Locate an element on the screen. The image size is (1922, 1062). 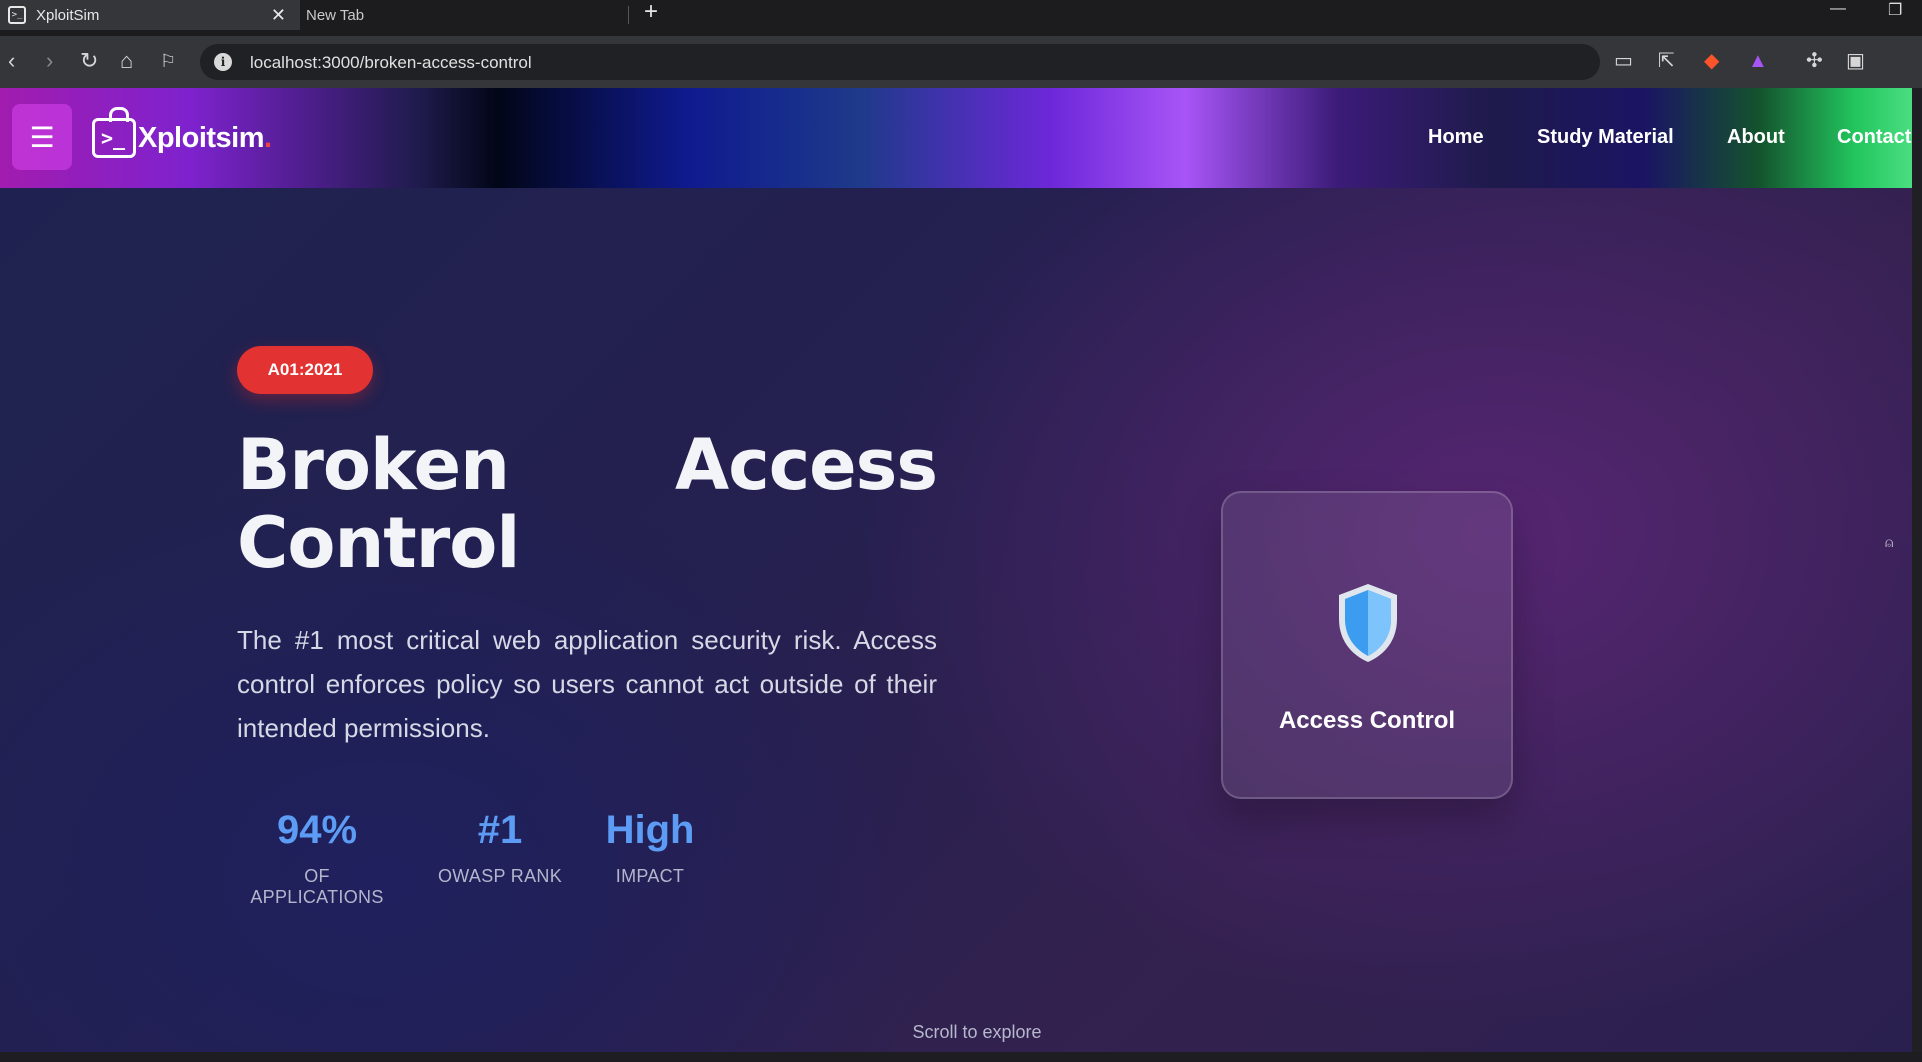
scroll-hint: Scroll to explore is located at coordinates (961, 1032).